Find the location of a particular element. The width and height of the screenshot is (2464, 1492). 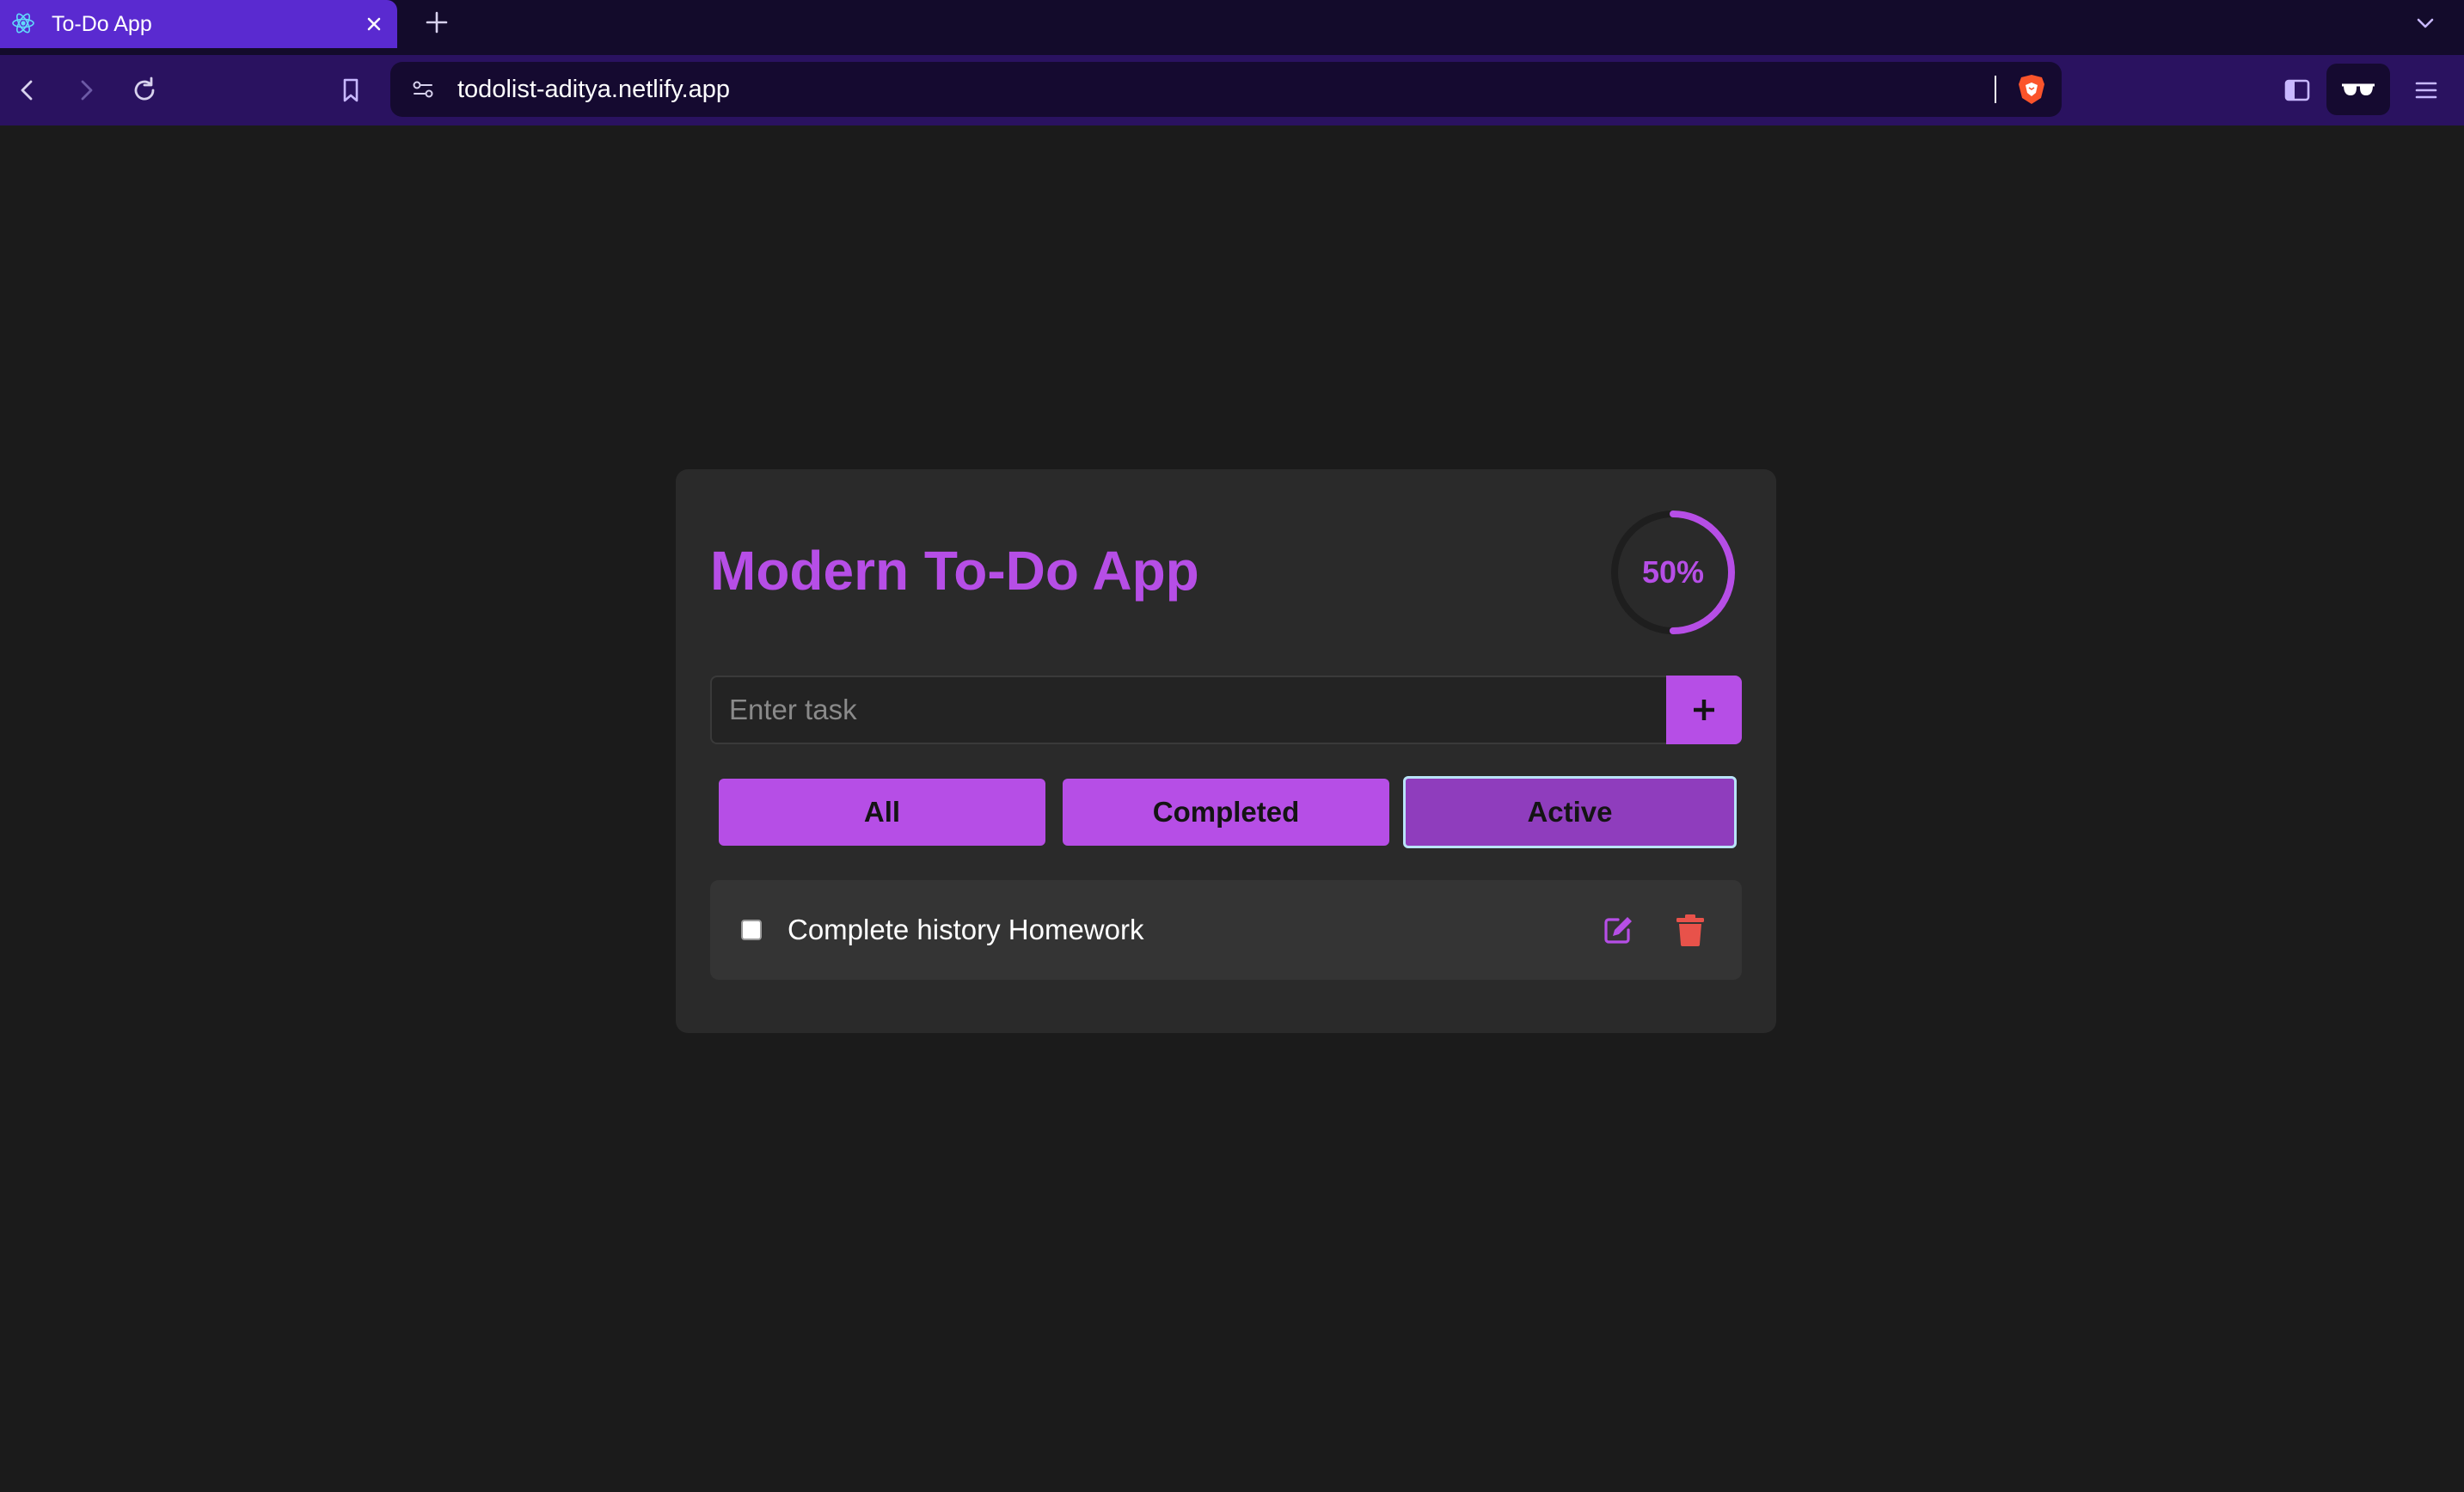

menu-icon is located at coordinates (2426, 90).